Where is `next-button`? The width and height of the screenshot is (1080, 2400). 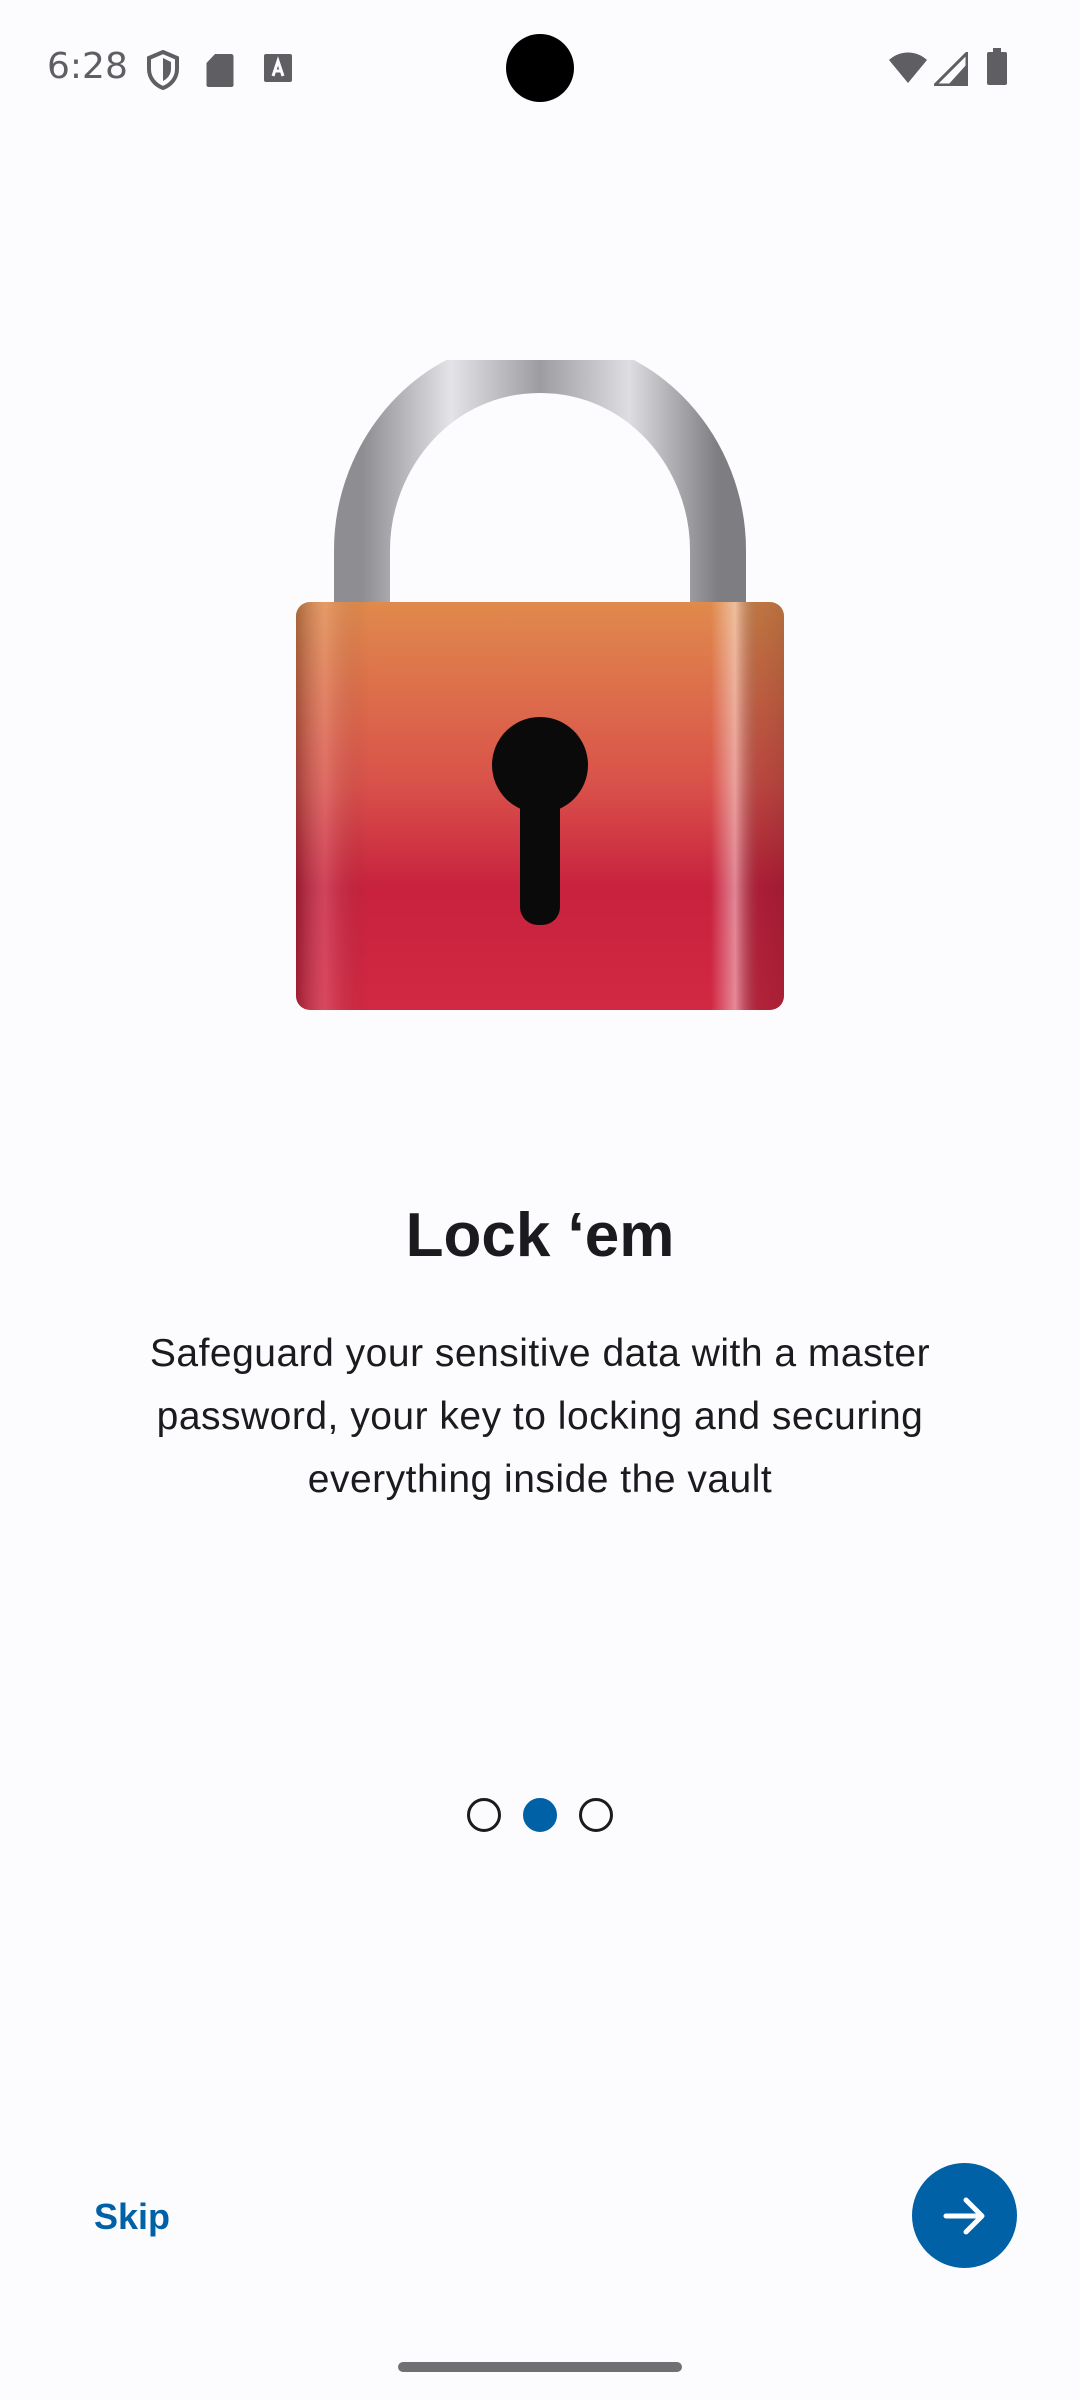
next-button is located at coordinates (964, 2215).